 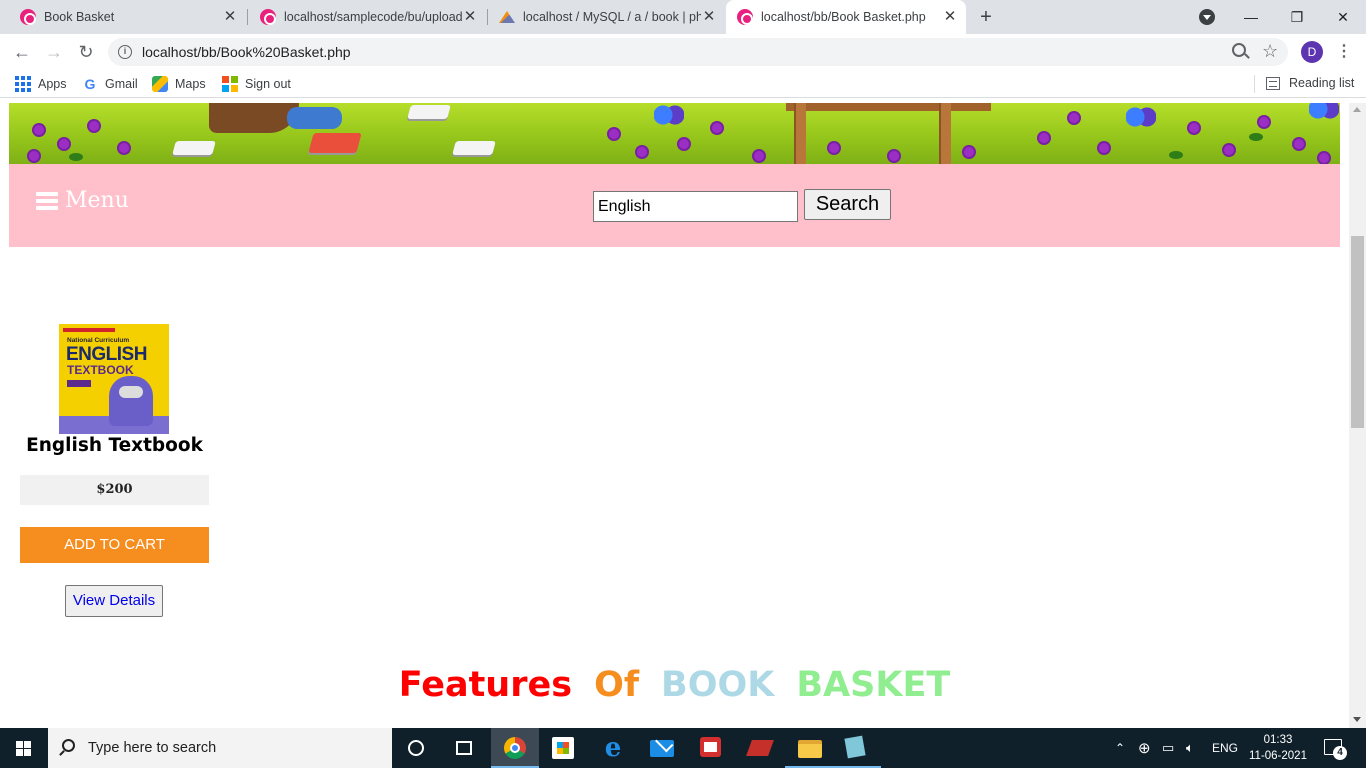 What do you see at coordinates (1322, 83) in the screenshot?
I see `reading-list-label: Reading list` at bounding box center [1322, 83].